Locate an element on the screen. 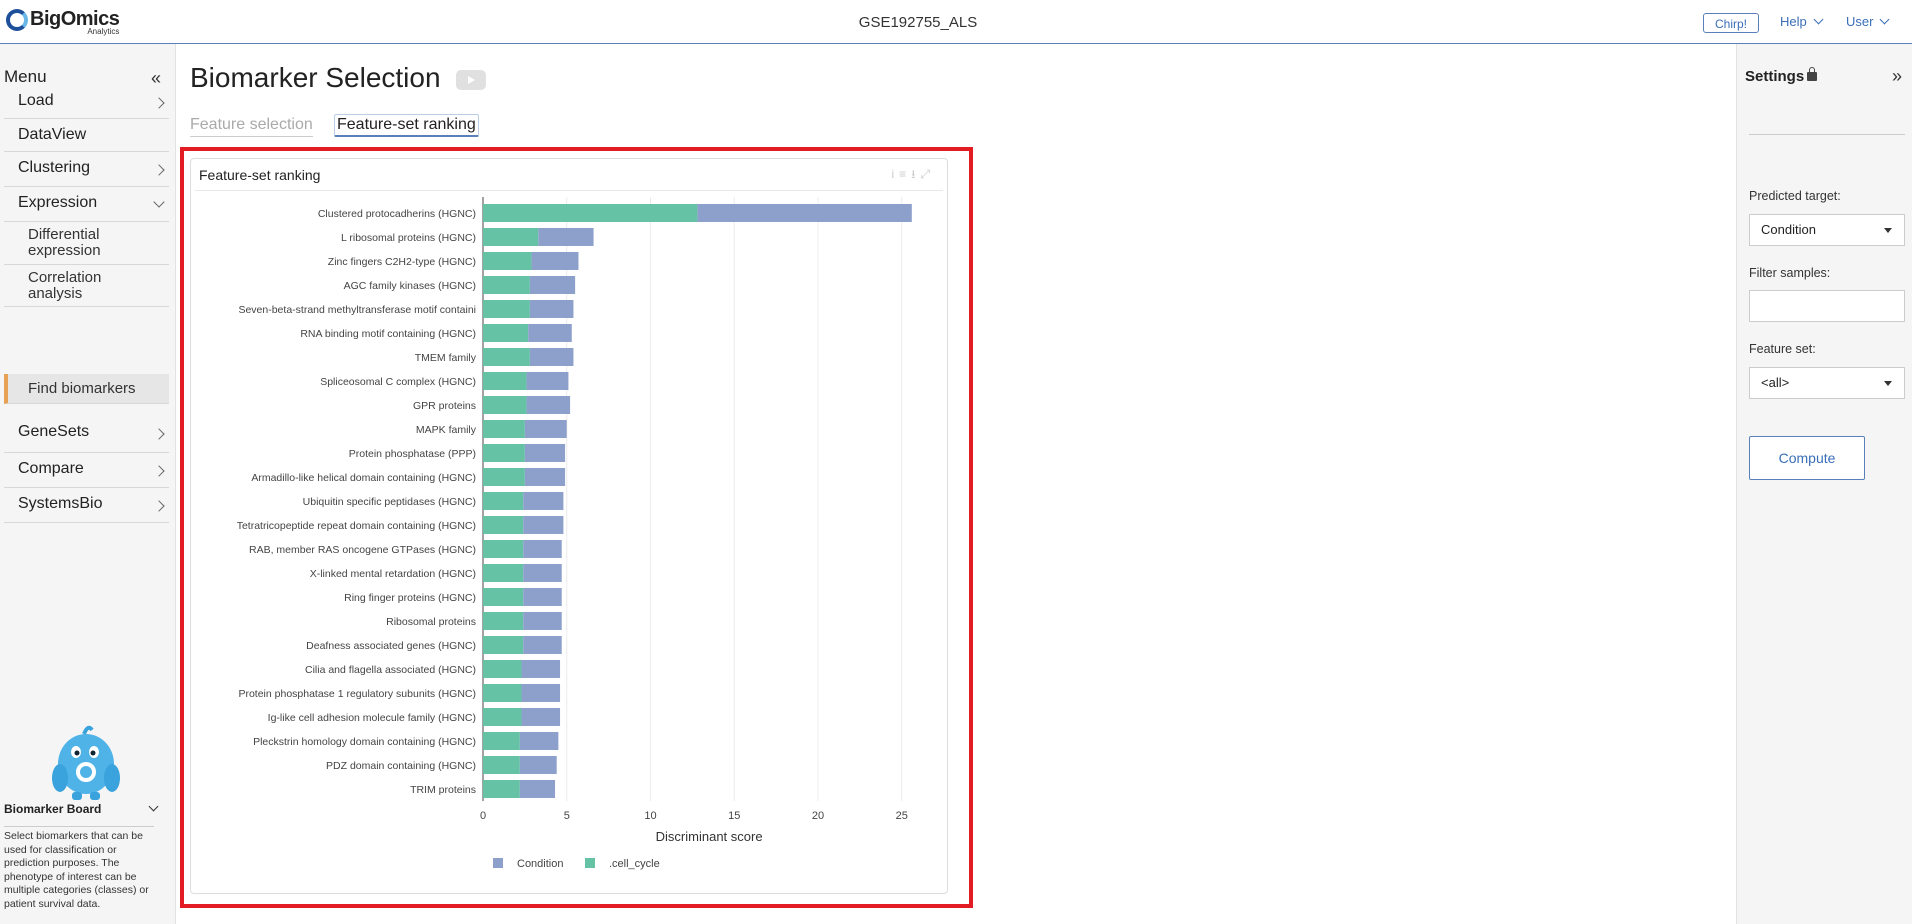 This screenshot has height=924, width=1912. sidebar-item-find-biomarkers: Find biomarkers is located at coordinates (86, 389).